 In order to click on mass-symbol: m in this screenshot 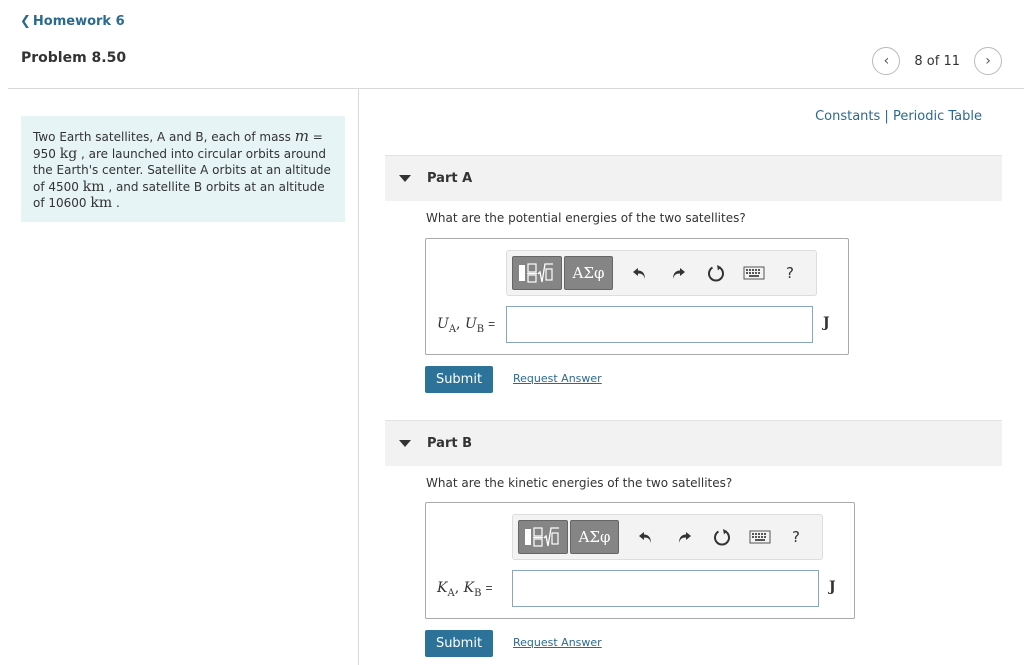, I will do `click(301, 136)`.